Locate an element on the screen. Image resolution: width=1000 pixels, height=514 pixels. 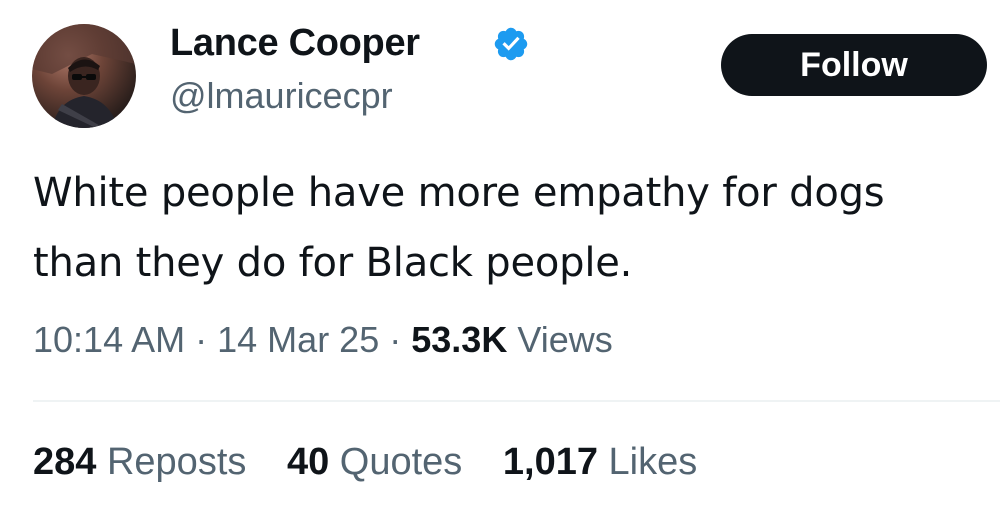
reposts-label: Reposts is located at coordinates (176, 462).